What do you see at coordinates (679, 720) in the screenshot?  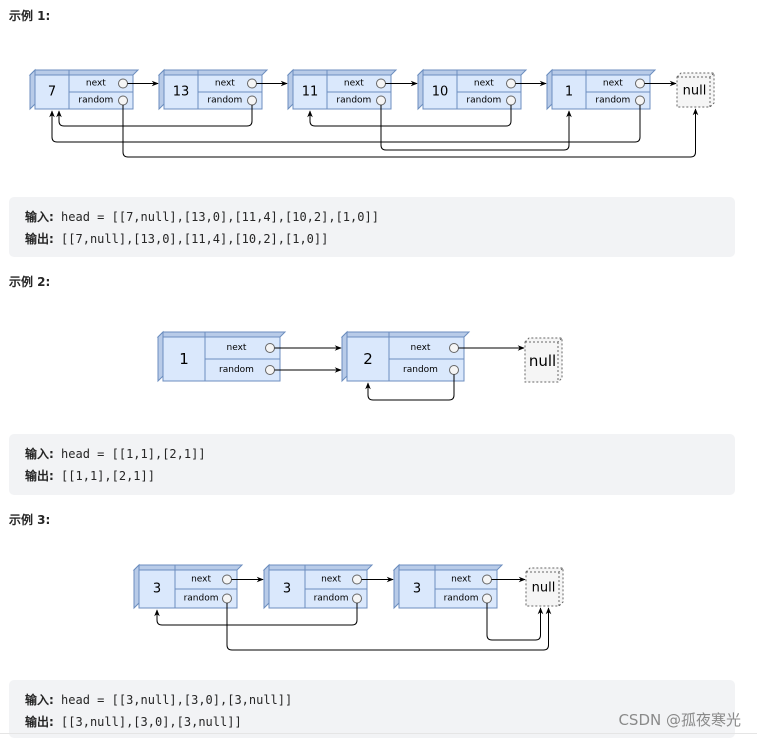 I see `watermark: CSDN @孤夜寒光` at bounding box center [679, 720].